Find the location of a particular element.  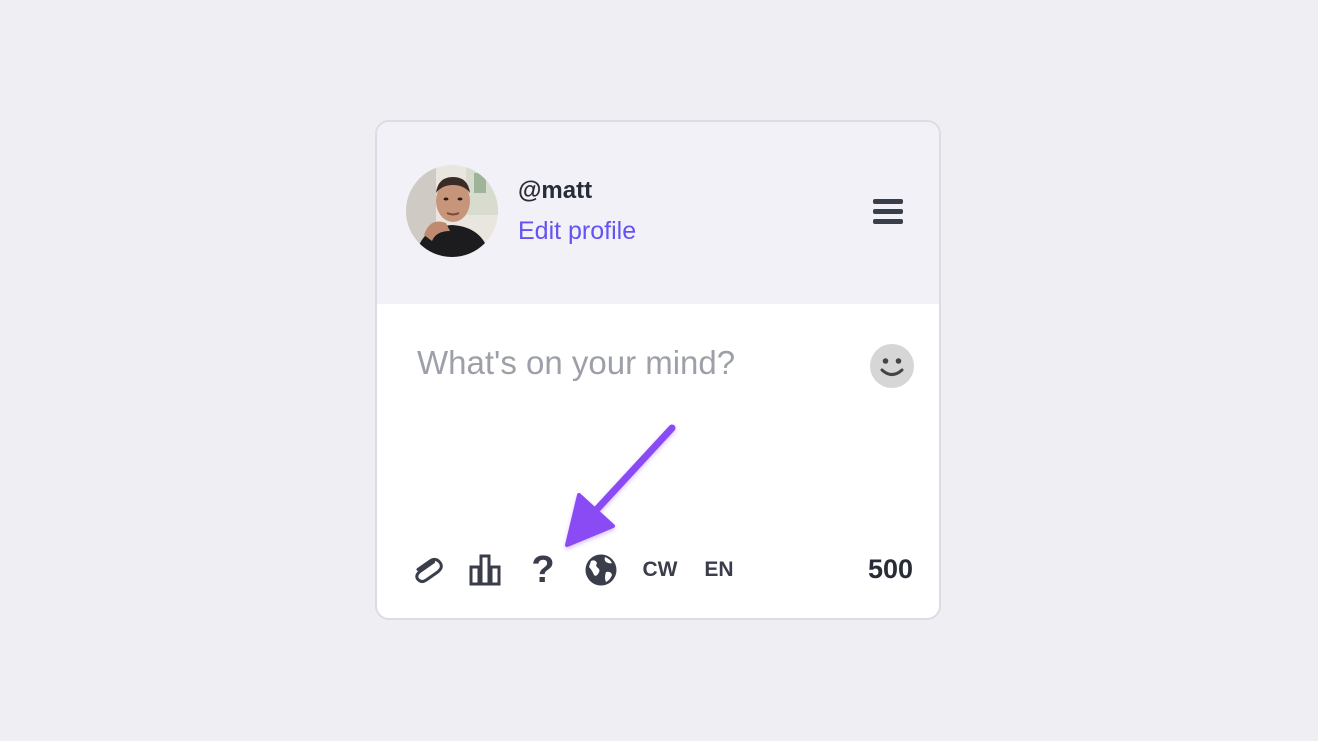

emoji-picker-icon is located at coordinates (892, 366).